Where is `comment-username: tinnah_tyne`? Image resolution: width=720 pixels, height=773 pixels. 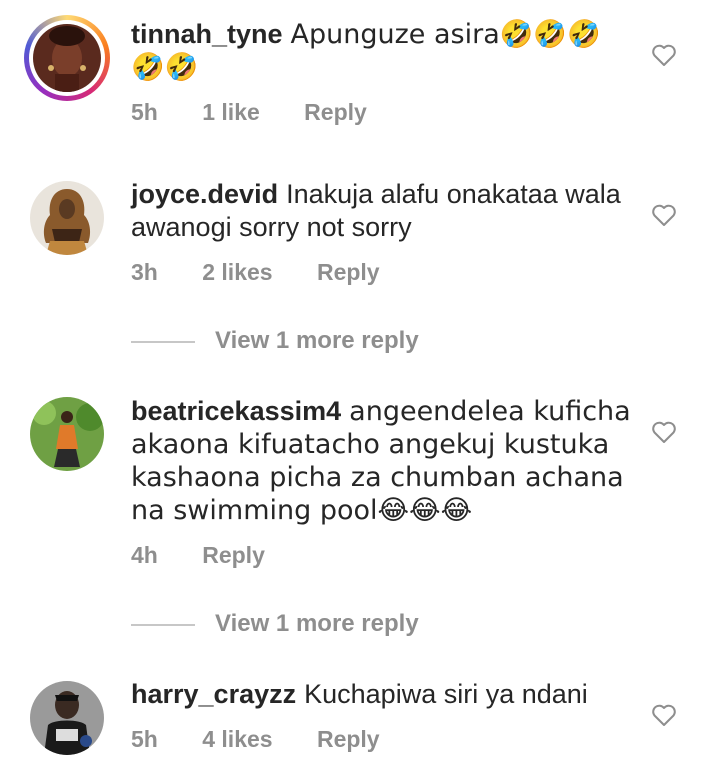
comment-username: tinnah_tyne is located at coordinates (207, 34).